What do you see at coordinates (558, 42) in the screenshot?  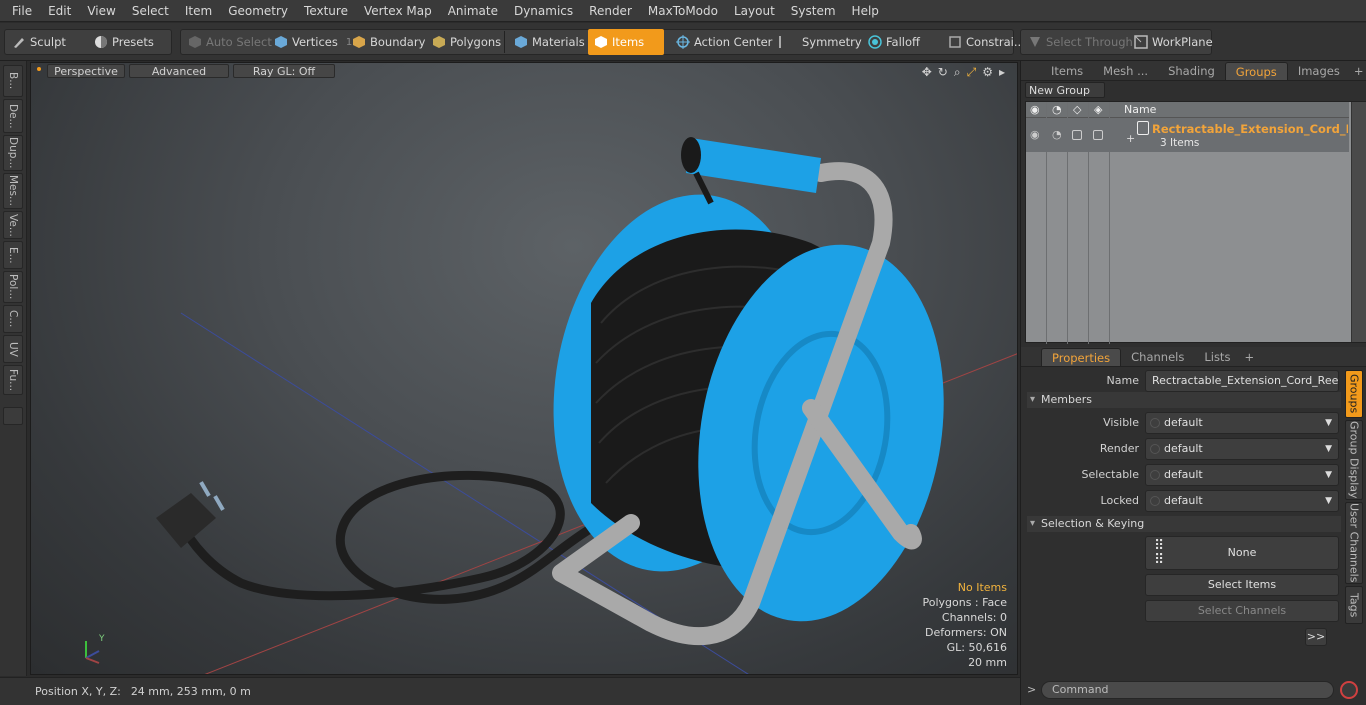 I see `materials-label: Materials` at bounding box center [558, 42].